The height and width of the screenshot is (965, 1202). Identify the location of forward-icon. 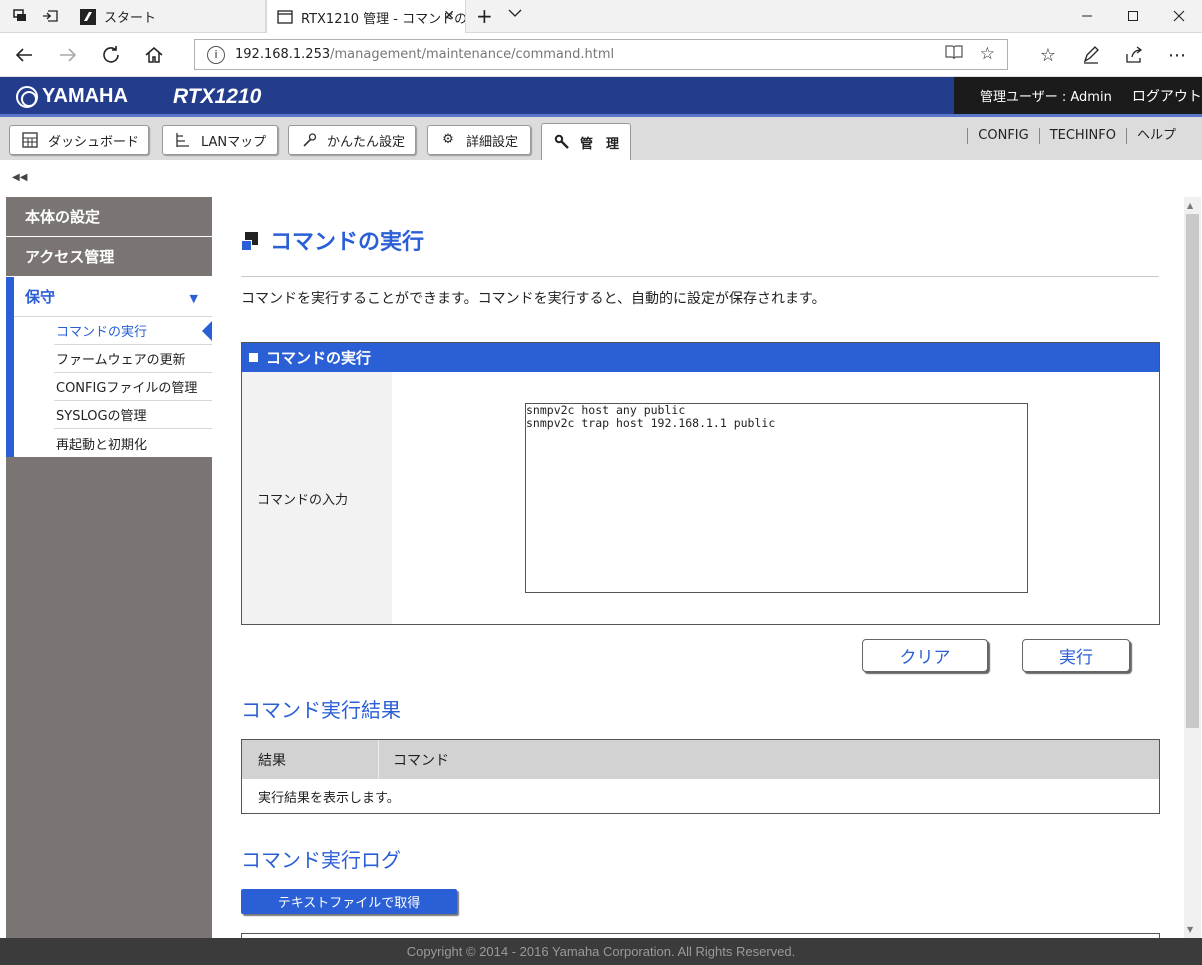
(68, 55).